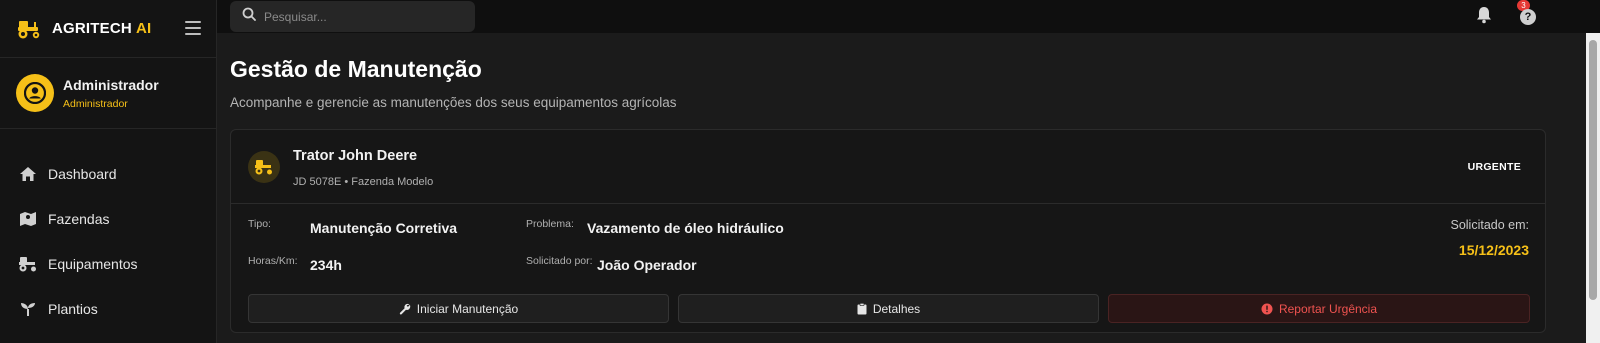 Image resolution: width=1600 pixels, height=343 pixels. Describe the element at coordinates (363, 182) in the screenshot. I see `equipment-meta: JD 5078E • Fazenda Modelo` at that location.